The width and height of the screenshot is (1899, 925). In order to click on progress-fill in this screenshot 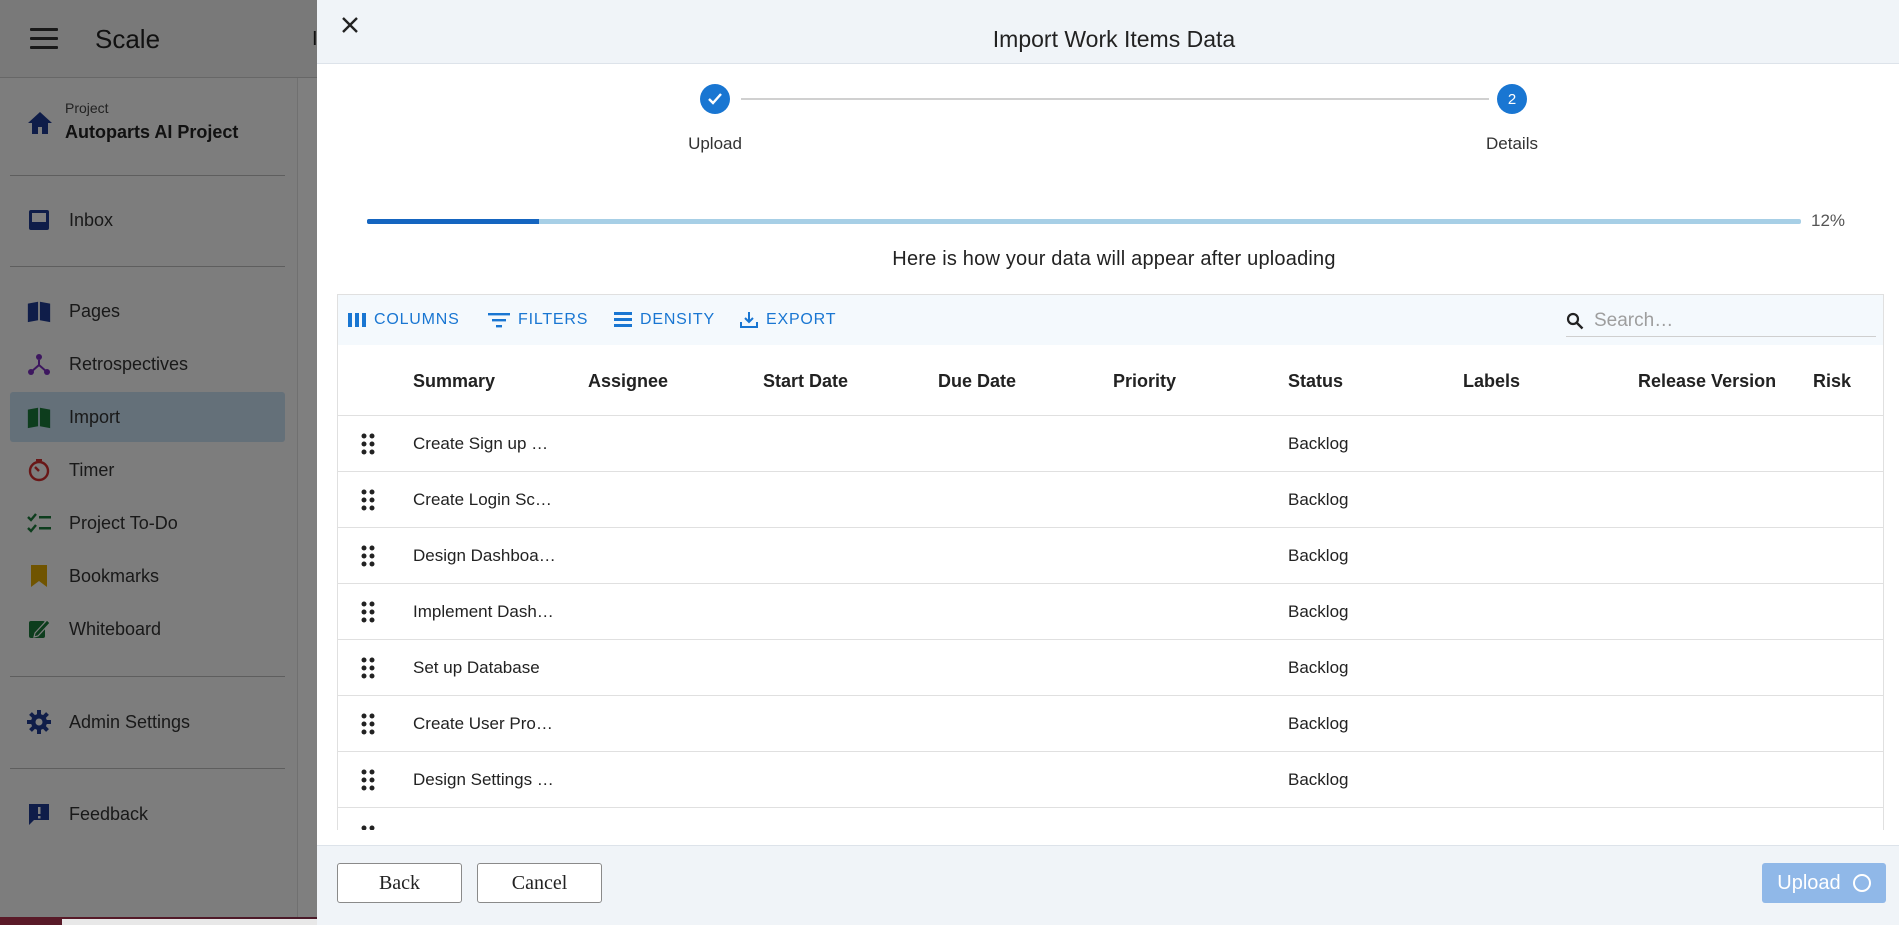, I will do `click(453, 221)`.